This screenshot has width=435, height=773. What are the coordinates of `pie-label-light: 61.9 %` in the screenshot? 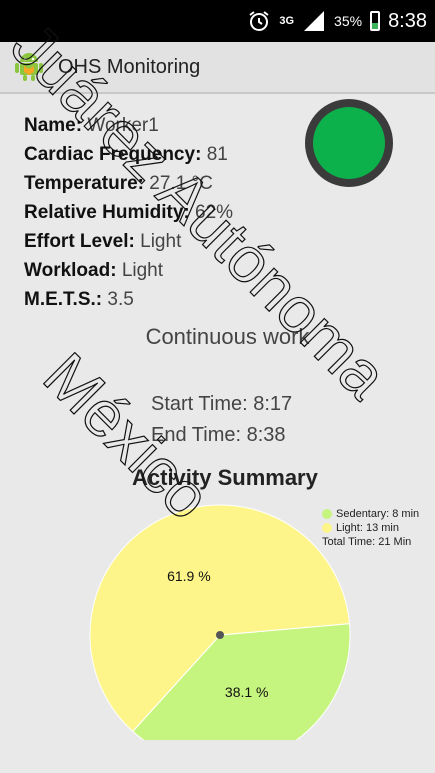 It's located at (189, 575).